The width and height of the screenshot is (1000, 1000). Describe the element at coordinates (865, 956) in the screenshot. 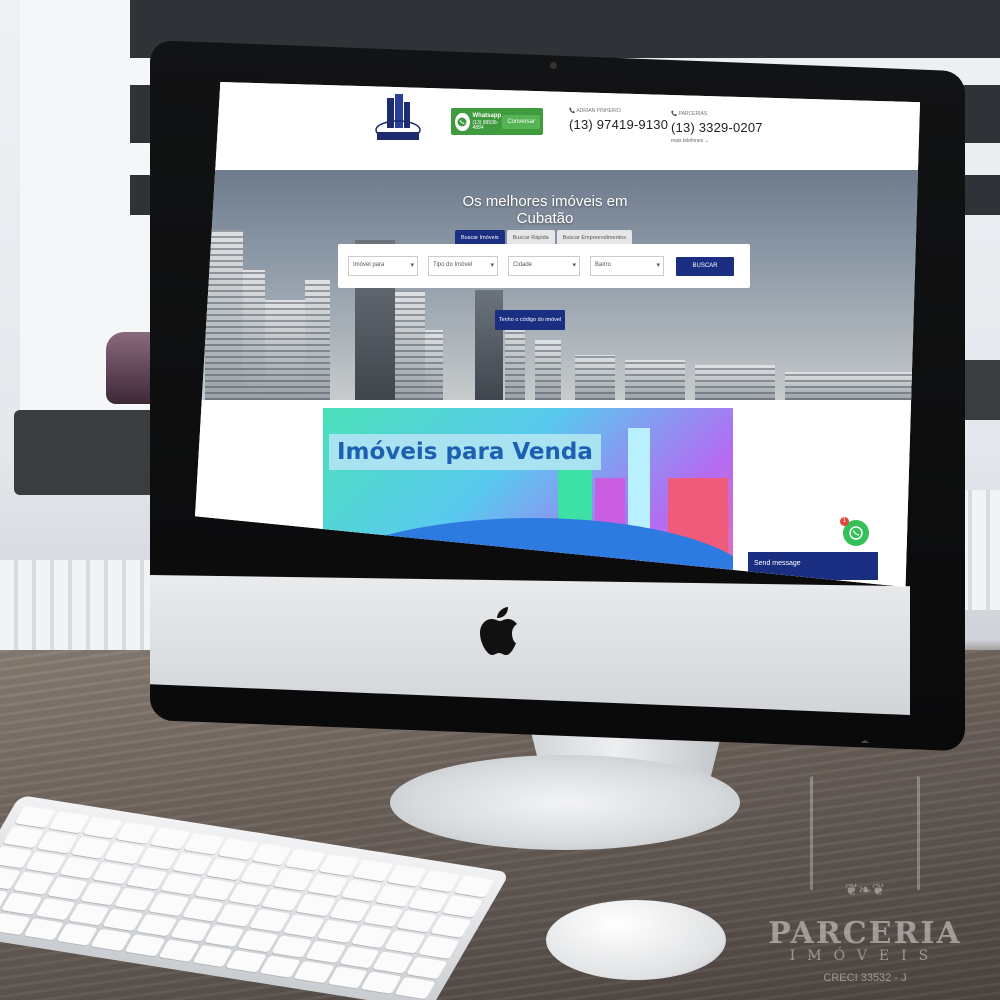

I see `watermark-subtitle: IMÓVEIS` at that location.